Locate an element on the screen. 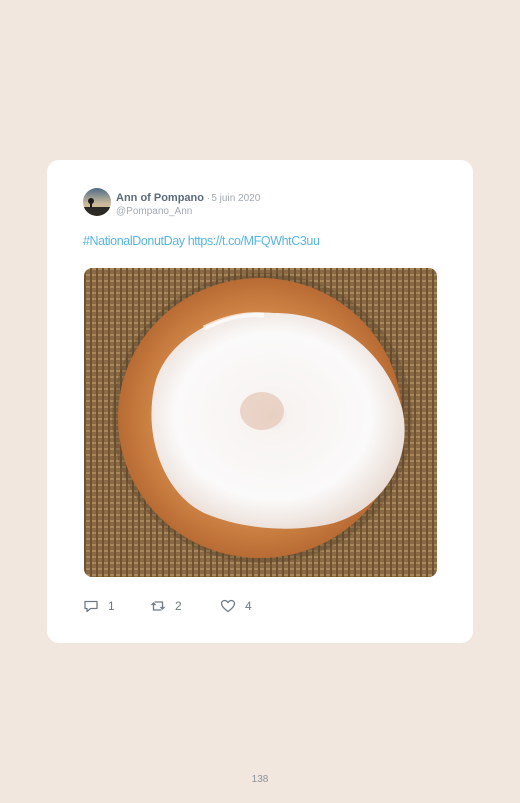  reply-button: 1 is located at coordinates (116, 606).